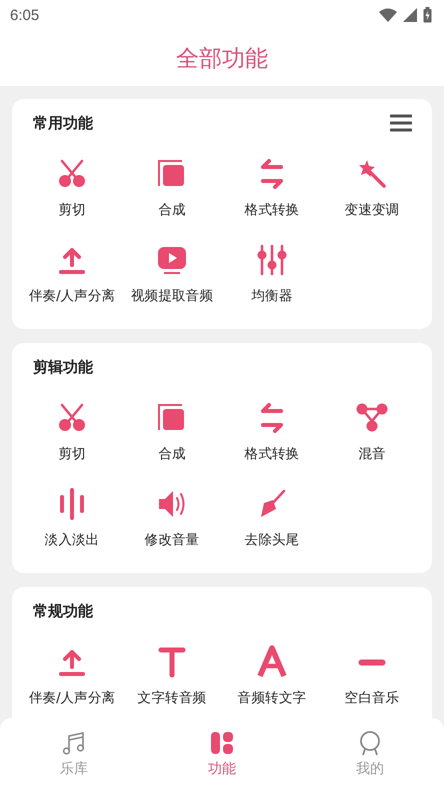 The height and width of the screenshot is (789, 444). Describe the element at coordinates (372, 698) in the screenshot. I see `feature-label: 空白音乐` at that location.